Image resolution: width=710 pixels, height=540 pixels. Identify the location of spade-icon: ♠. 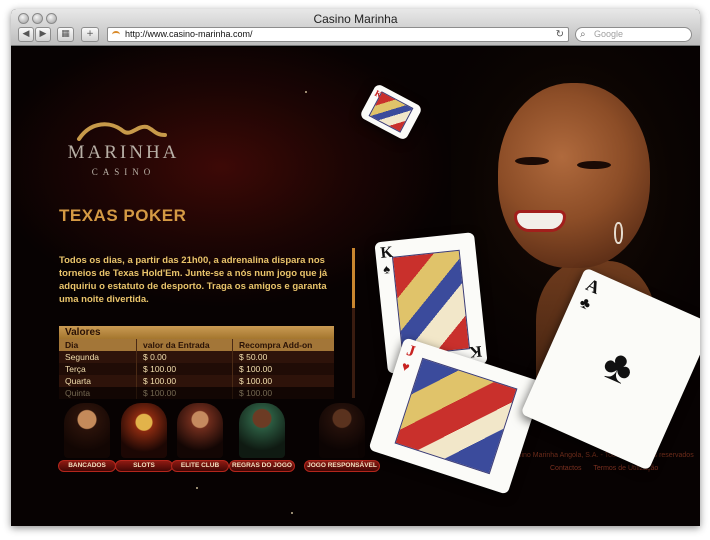
(386, 269).